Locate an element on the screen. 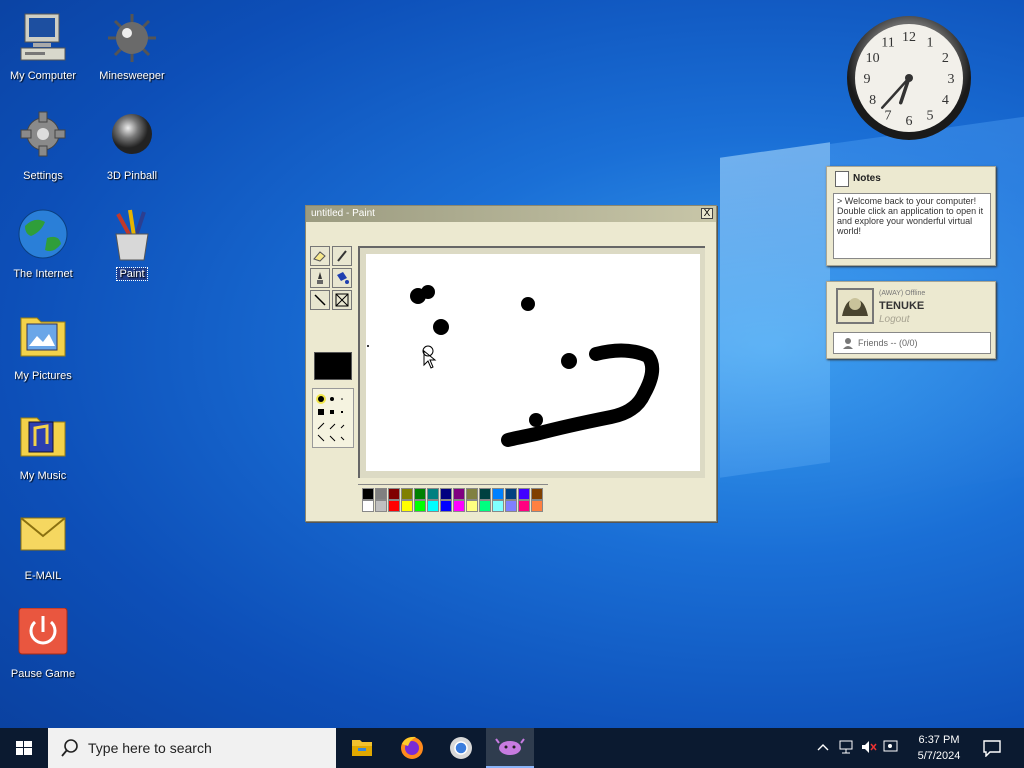  brush-size-selector is located at coordinates (333, 418).